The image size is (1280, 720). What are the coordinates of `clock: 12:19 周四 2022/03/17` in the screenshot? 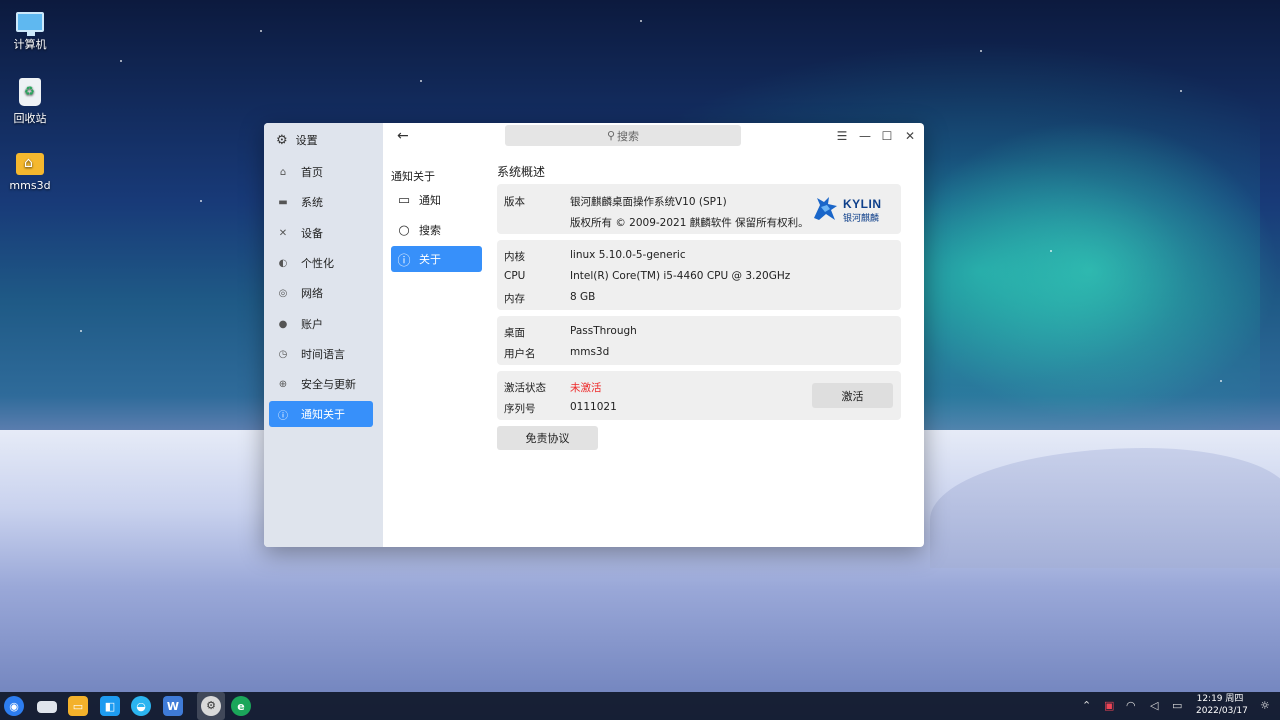 It's located at (1222, 705).